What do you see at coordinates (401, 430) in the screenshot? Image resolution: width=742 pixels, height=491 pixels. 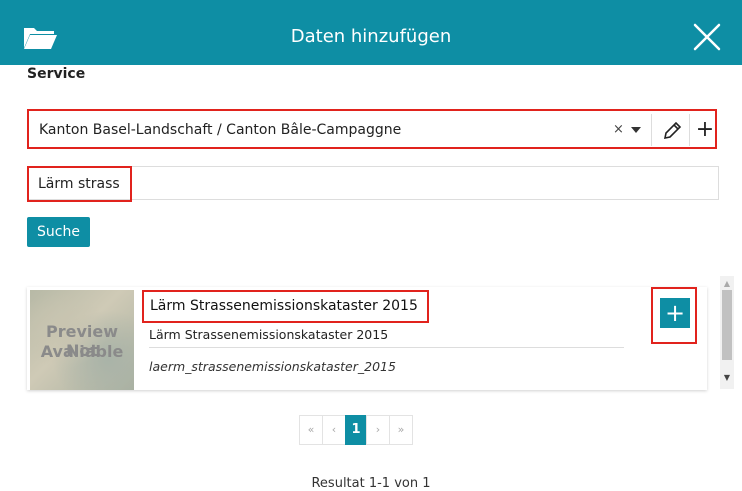 I see `last-page-button: »` at bounding box center [401, 430].